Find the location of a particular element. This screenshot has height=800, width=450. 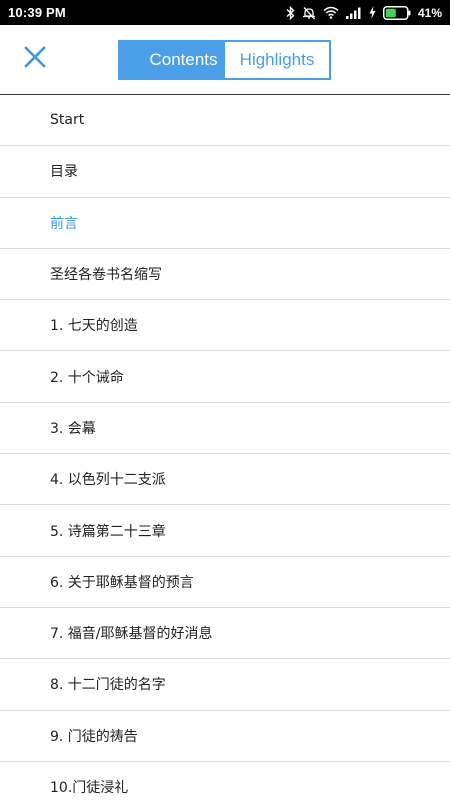

close-icon is located at coordinates (35, 59).